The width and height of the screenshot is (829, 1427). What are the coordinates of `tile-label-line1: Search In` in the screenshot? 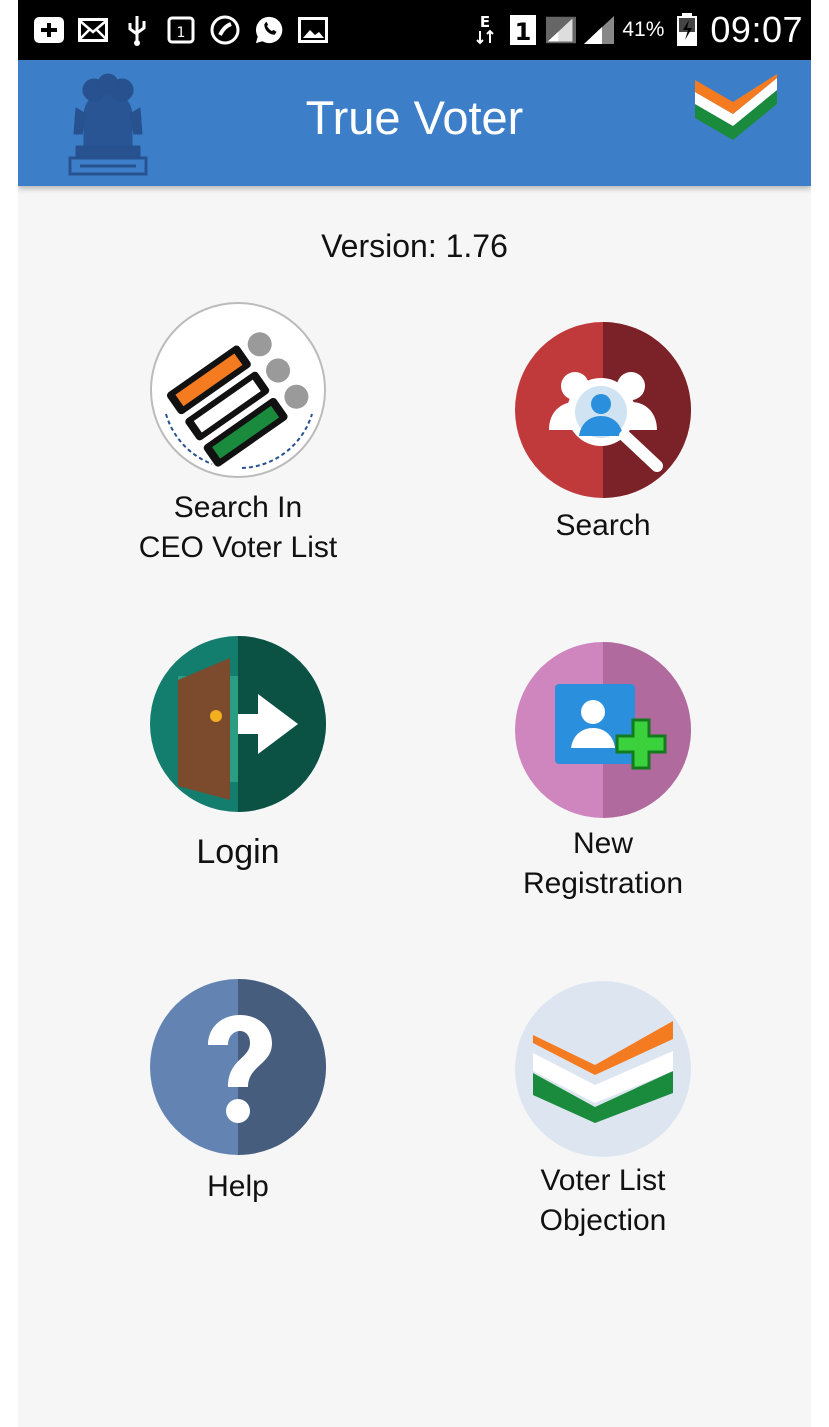 It's located at (238, 507).